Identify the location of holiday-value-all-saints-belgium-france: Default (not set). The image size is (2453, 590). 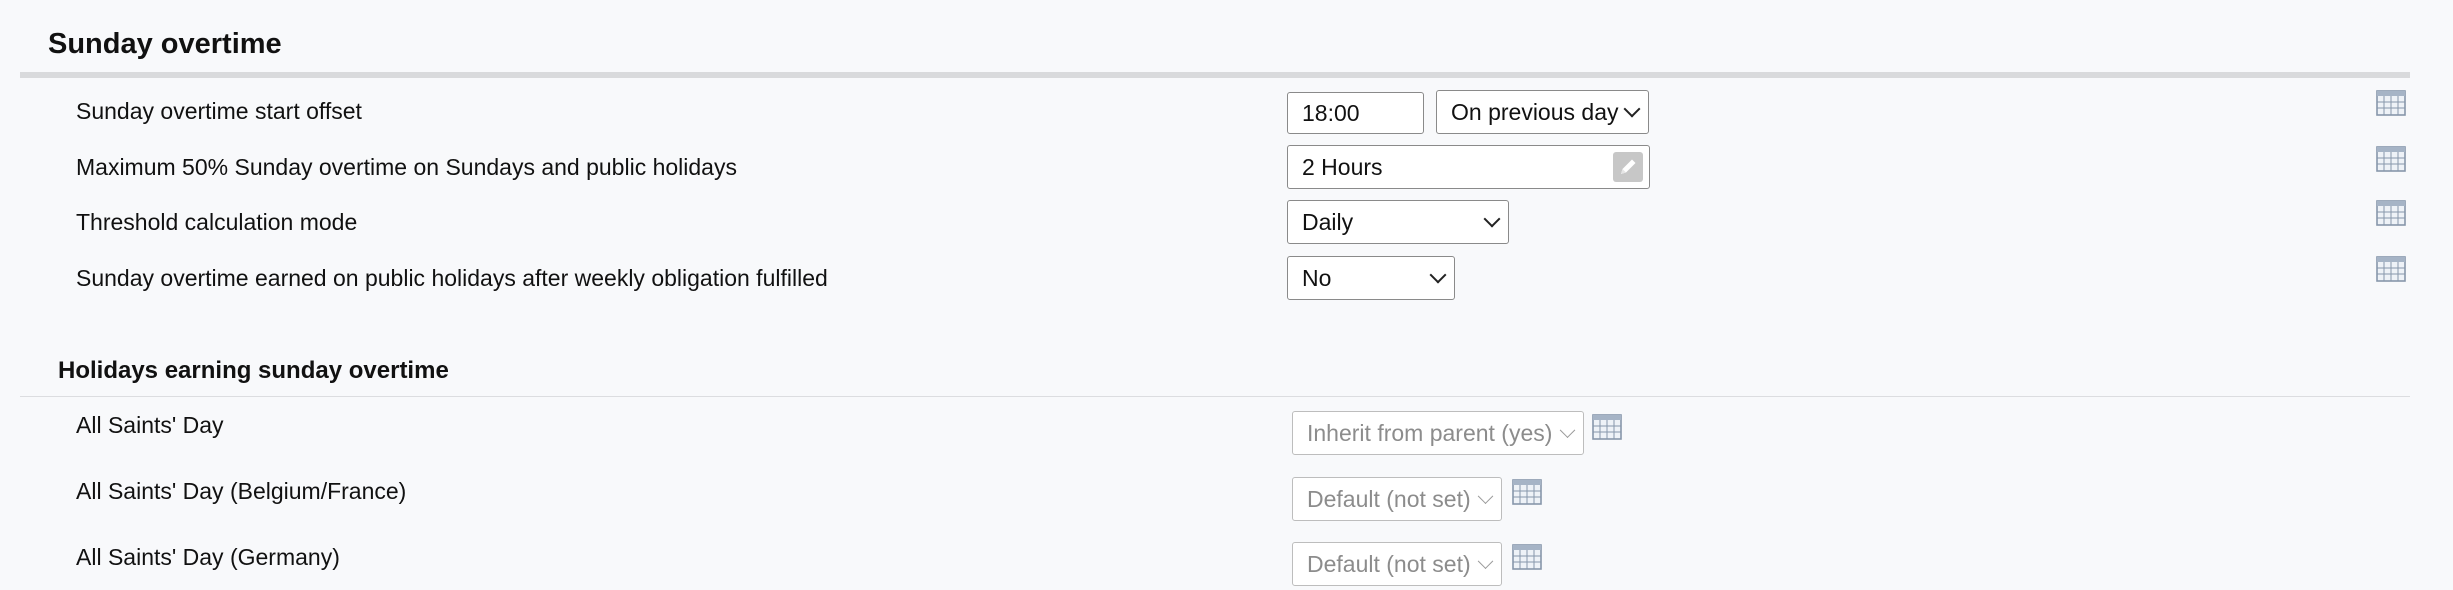
(1389, 498).